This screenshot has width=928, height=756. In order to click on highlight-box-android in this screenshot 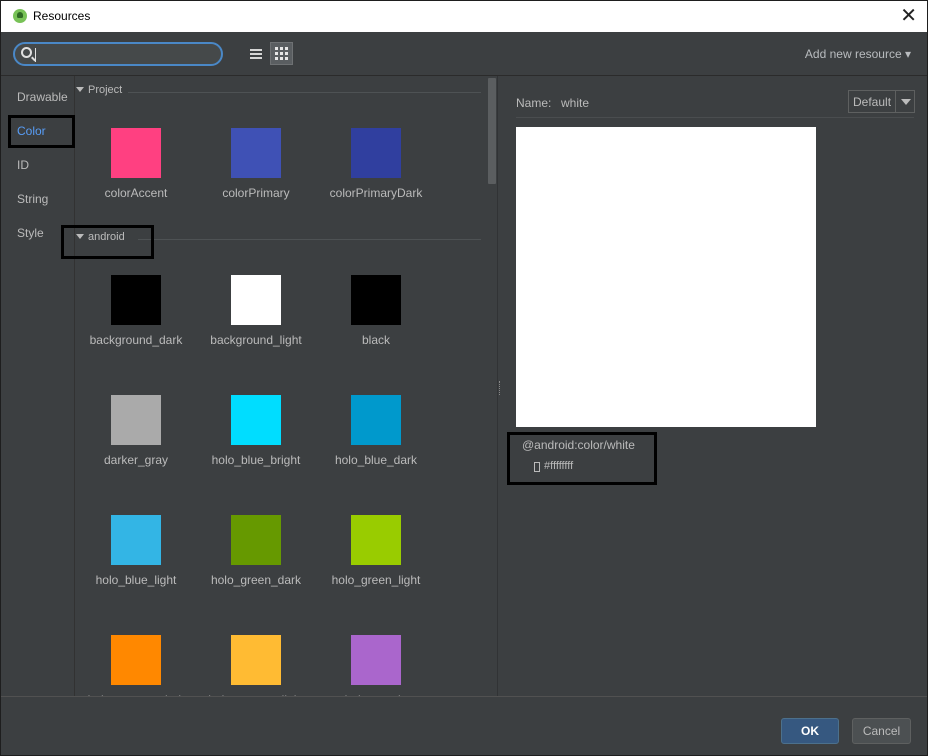, I will do `click(107, 242)`.